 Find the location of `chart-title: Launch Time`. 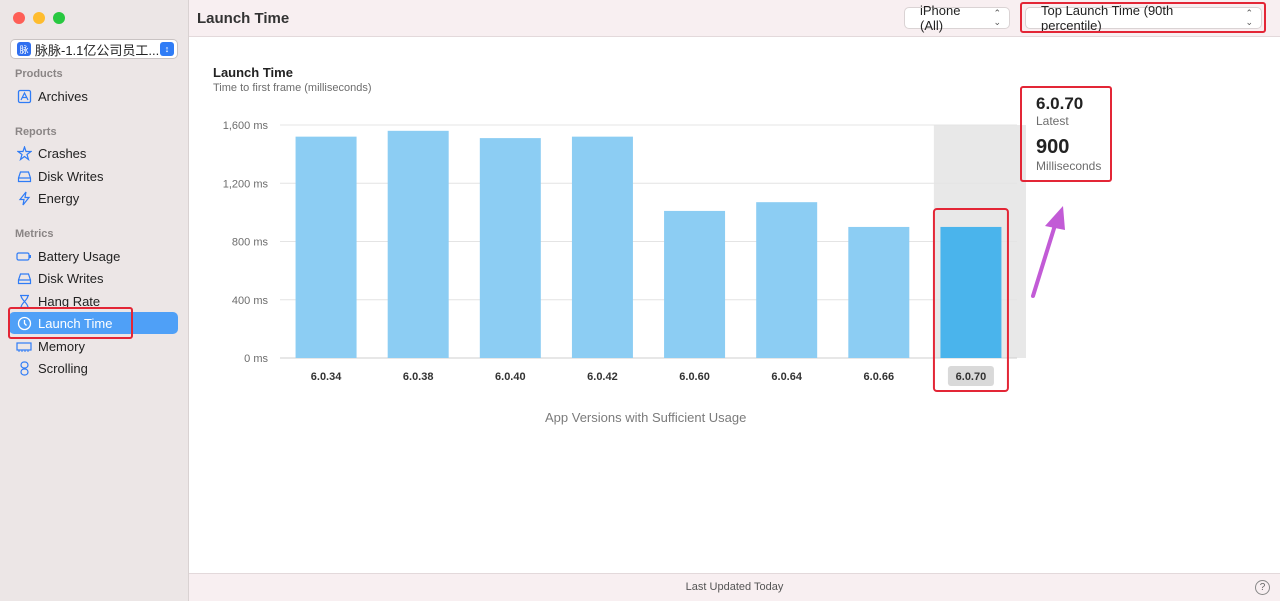

chart-title: Launch Time is located at coordinates (253, 72).